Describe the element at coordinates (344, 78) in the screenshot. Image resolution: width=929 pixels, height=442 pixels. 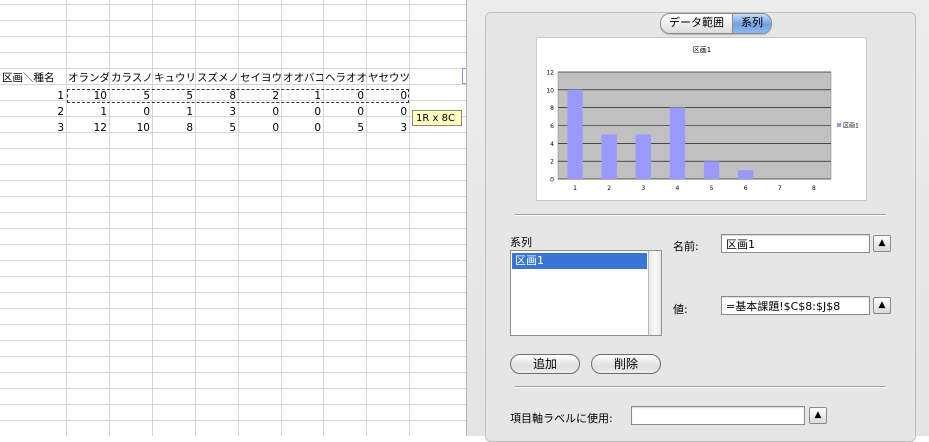
I see `header-cell: ヘラオオ` at that location.